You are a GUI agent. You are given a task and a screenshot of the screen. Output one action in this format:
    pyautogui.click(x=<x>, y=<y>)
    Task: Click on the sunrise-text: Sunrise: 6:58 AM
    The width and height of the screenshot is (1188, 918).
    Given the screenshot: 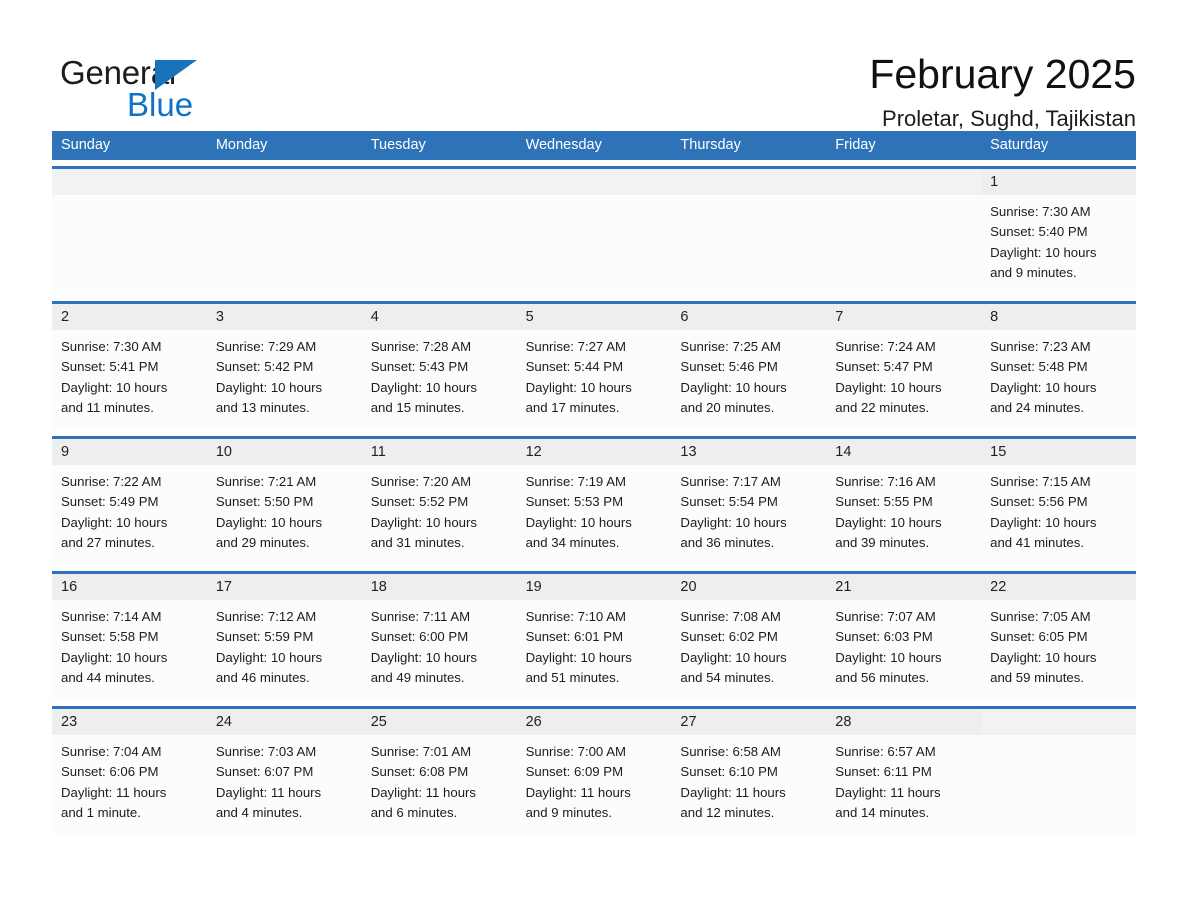 What is the action you would take?
    pyautogui.click(x=730, y=751)
    